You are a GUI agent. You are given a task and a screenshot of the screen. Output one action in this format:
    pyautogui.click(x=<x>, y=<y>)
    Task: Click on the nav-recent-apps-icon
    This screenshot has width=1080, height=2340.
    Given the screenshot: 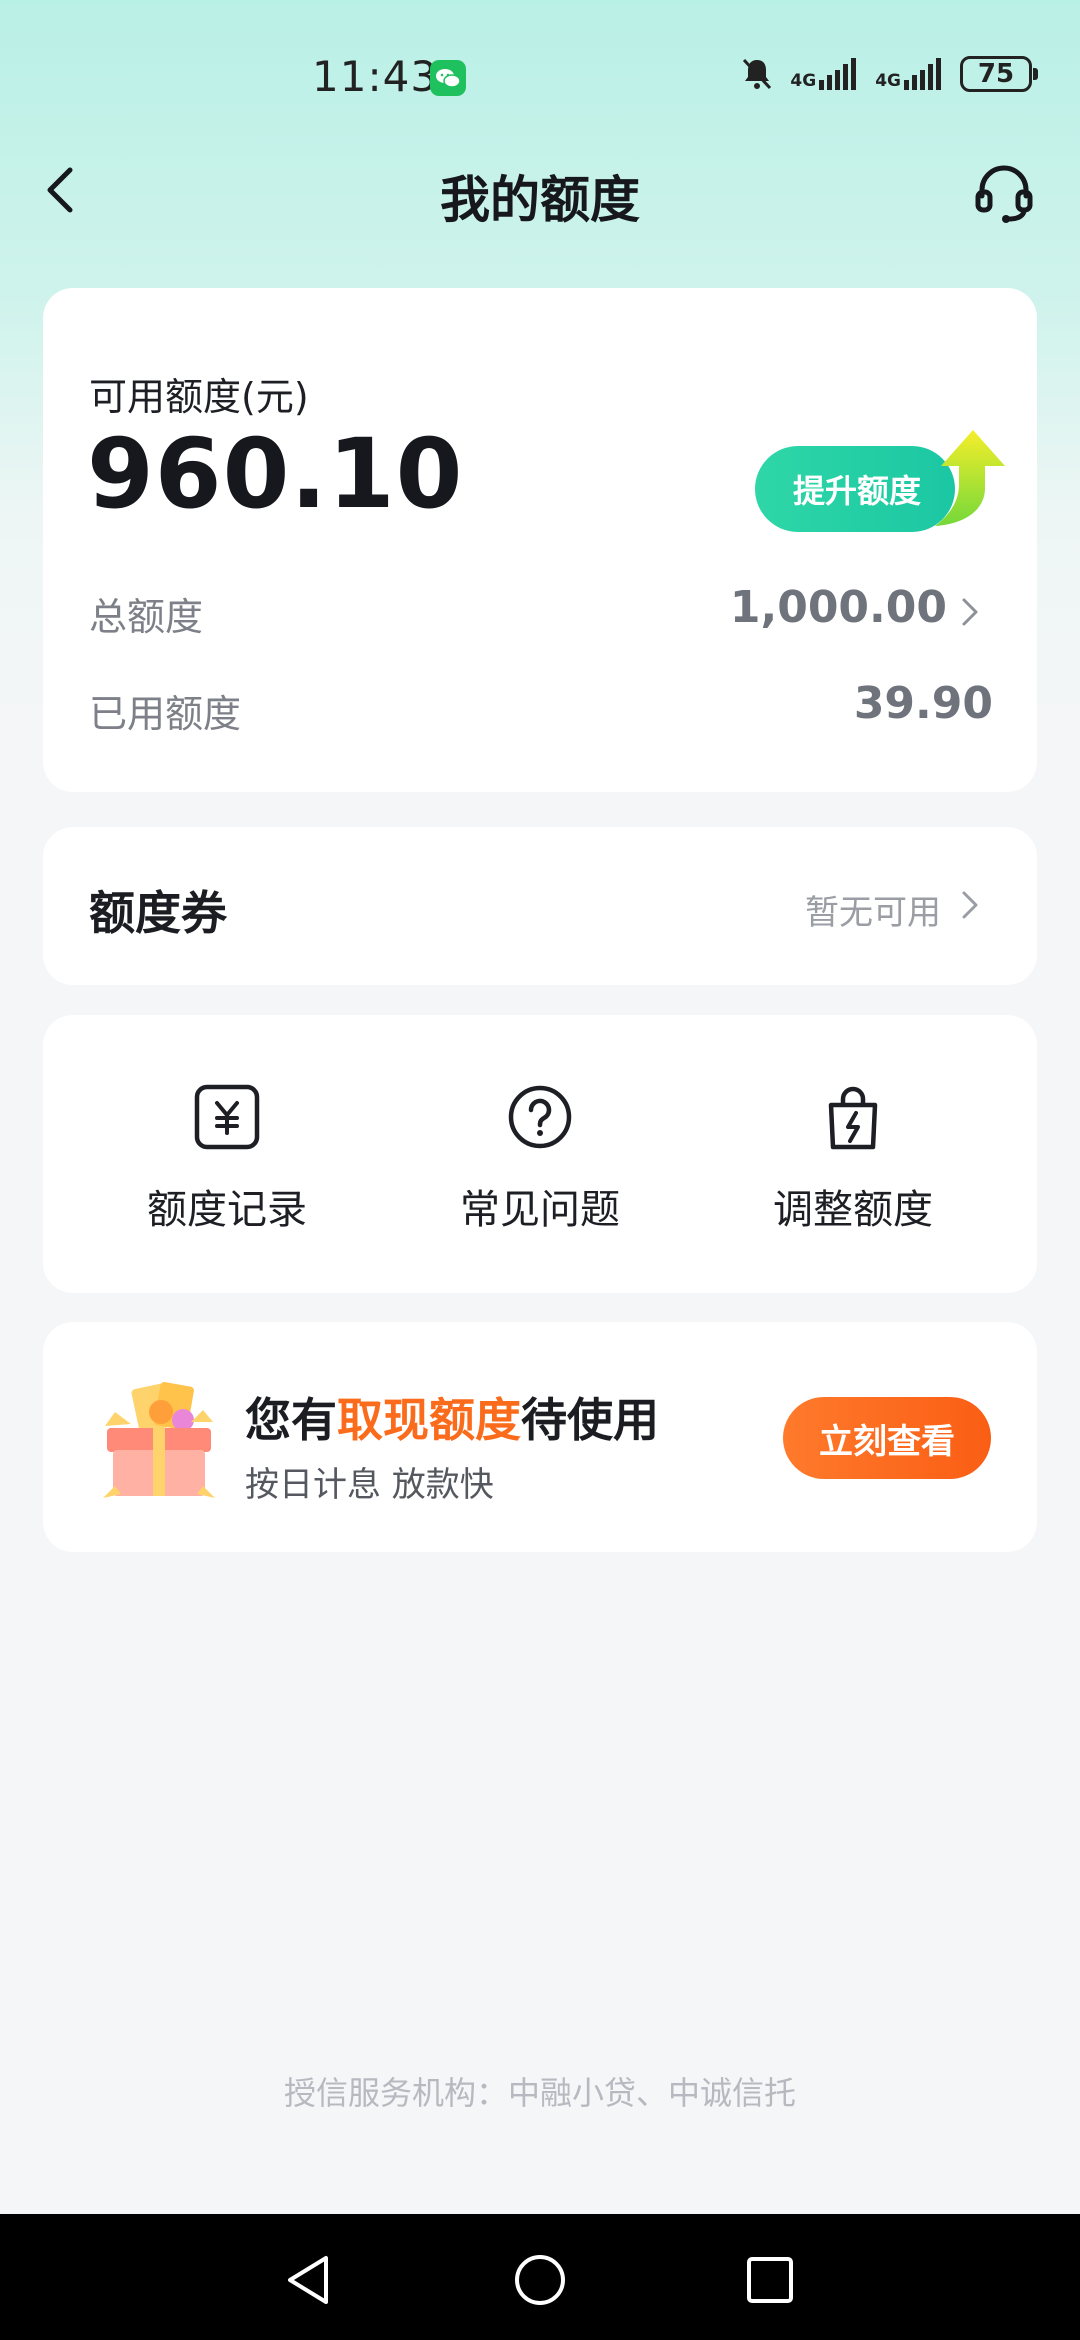 What is the action you would take?
    pyautogui.click(x=770, y=2280)
    